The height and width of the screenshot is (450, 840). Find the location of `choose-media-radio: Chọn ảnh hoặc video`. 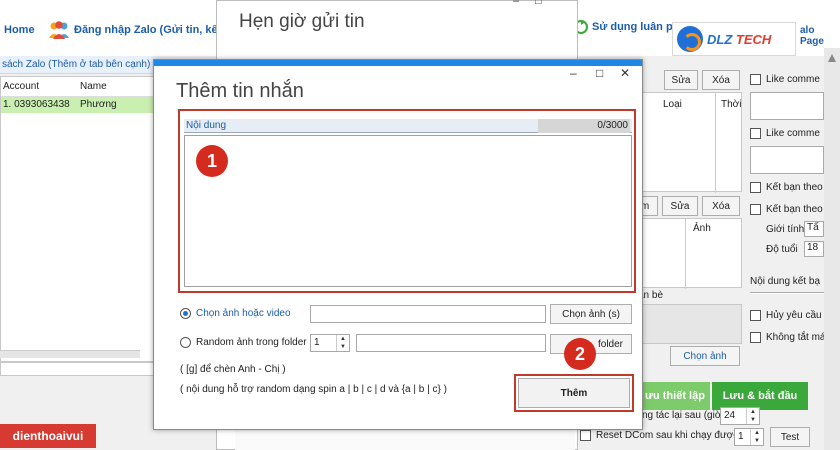

choose-media-radio: Chọn ảnh hoặc video is located at coordinates (235, 313).